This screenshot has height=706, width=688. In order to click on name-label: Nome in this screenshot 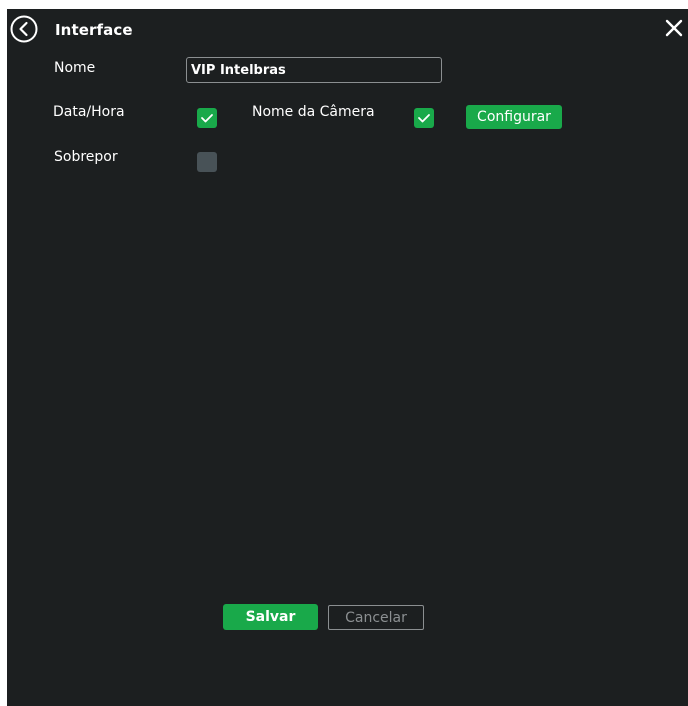, I will do `click(75, 68)`.